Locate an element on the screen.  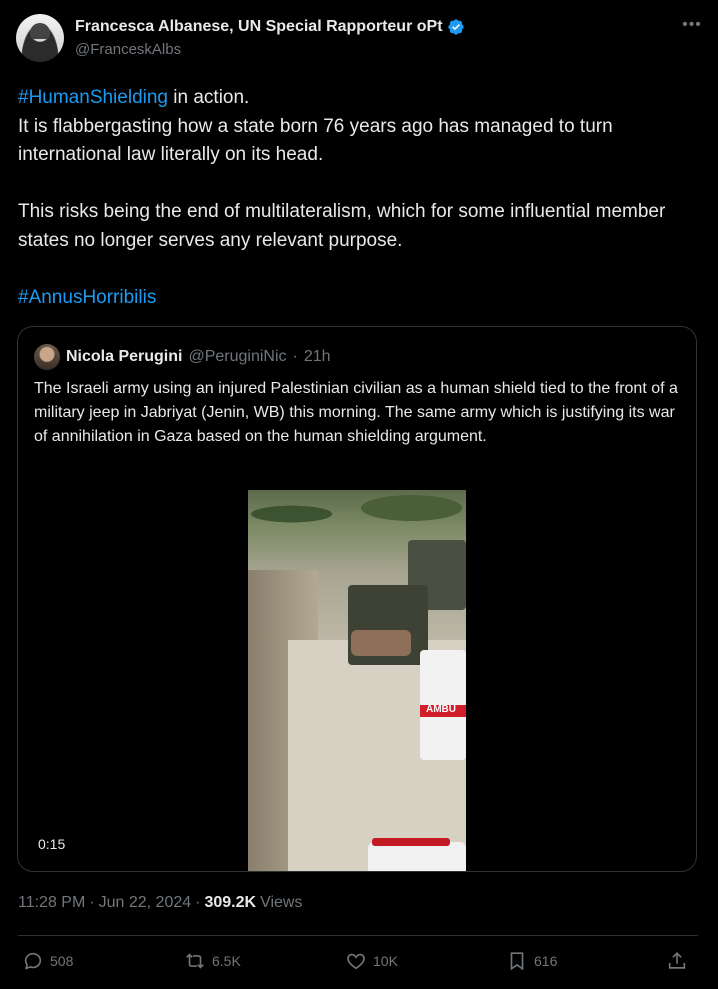
tweet-date: Jun 22, 2024 is located at coordinates (145, 903).